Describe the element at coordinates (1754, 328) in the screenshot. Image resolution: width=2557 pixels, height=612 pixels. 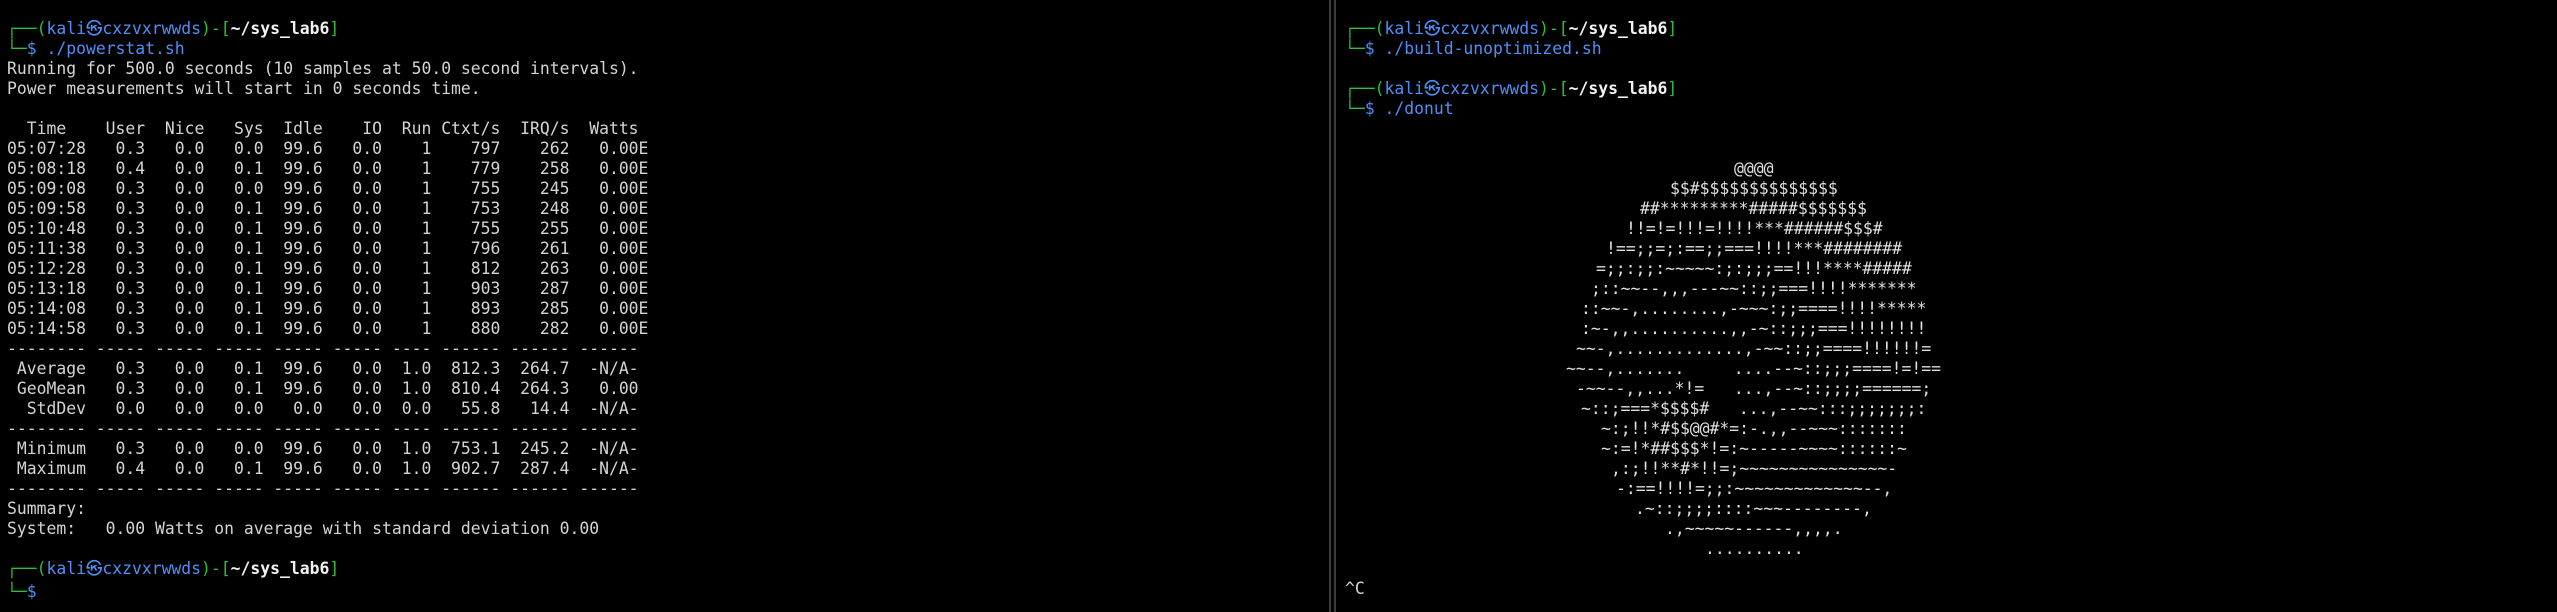
I see `donut-art-line: :~-,,..........,,-~::;;;===!!!!!!!!` at that location.